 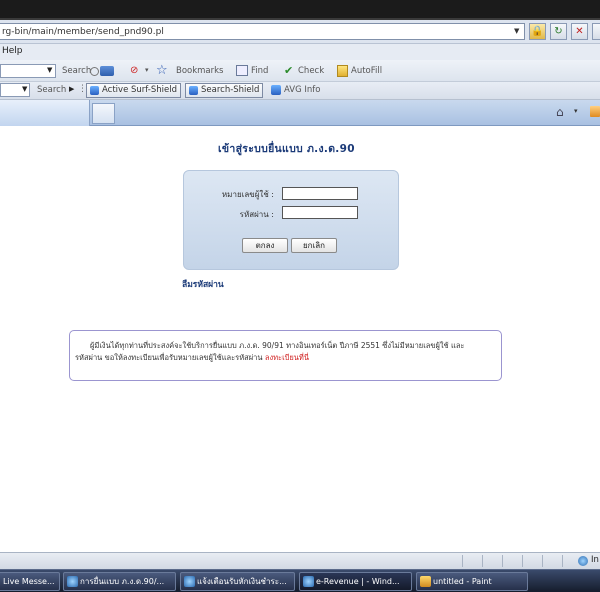 I want to click on spellcheck-icon: ✔, so click(x=288, y=70).